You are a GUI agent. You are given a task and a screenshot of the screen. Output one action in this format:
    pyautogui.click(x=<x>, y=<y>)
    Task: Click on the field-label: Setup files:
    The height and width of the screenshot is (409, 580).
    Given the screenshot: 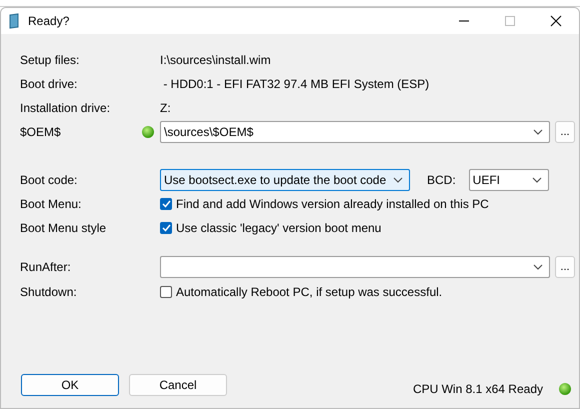 What is the action you would take?
    pyautogui.click(x=50, y=60)
    